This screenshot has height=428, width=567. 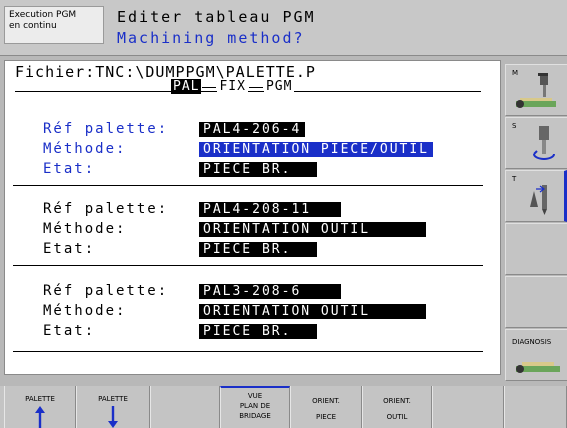 I want to click on arrow-down-icon, so click(x=113, y=417).